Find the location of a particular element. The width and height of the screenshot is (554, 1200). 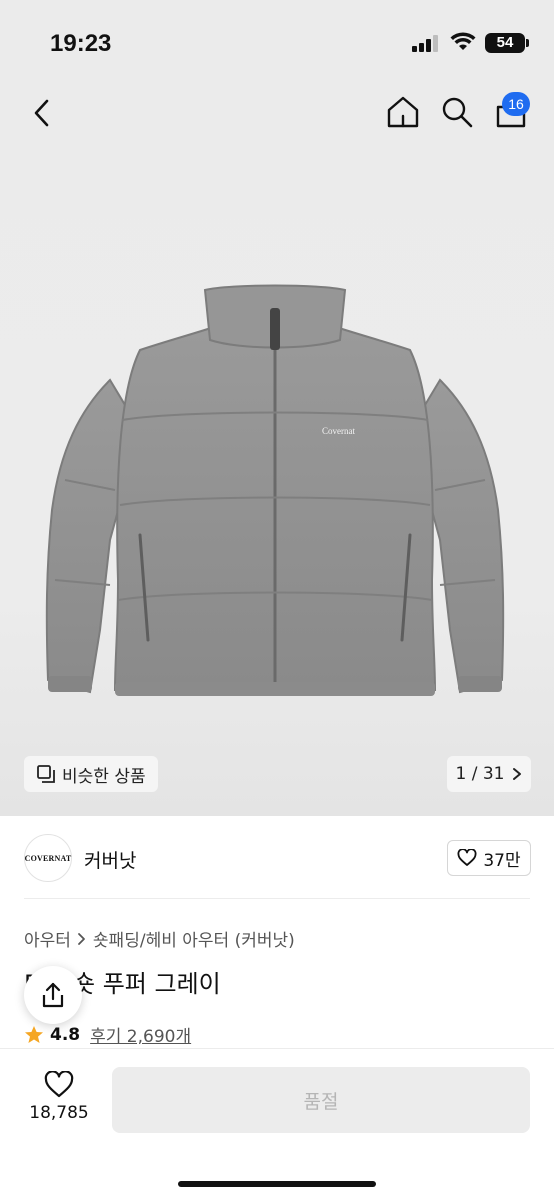

similar-products-button: 비슷한 상품 is located at coordinates (91, 774).